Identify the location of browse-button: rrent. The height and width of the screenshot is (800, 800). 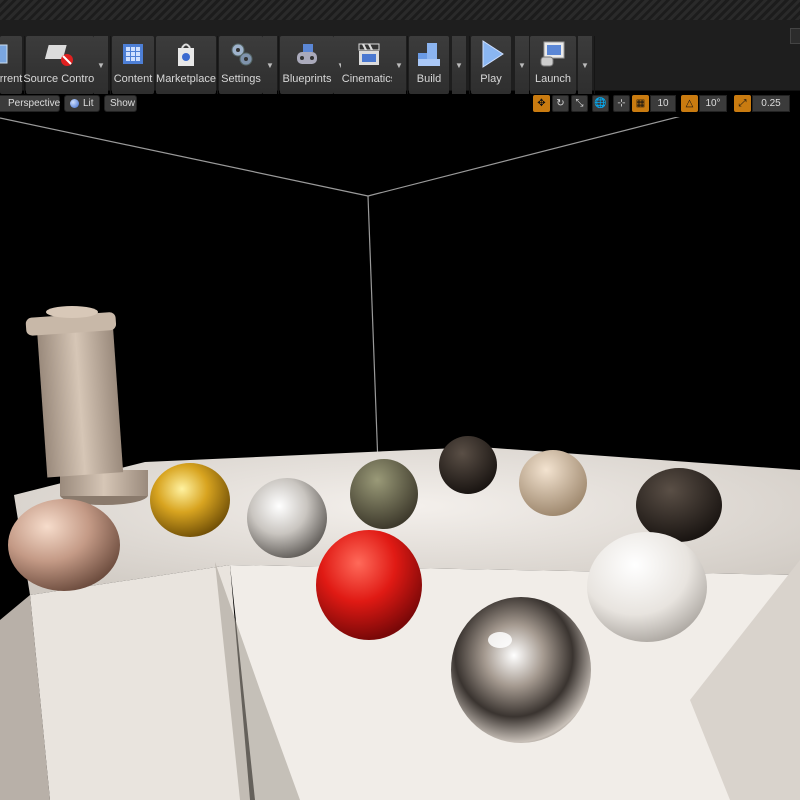
(11, 65).